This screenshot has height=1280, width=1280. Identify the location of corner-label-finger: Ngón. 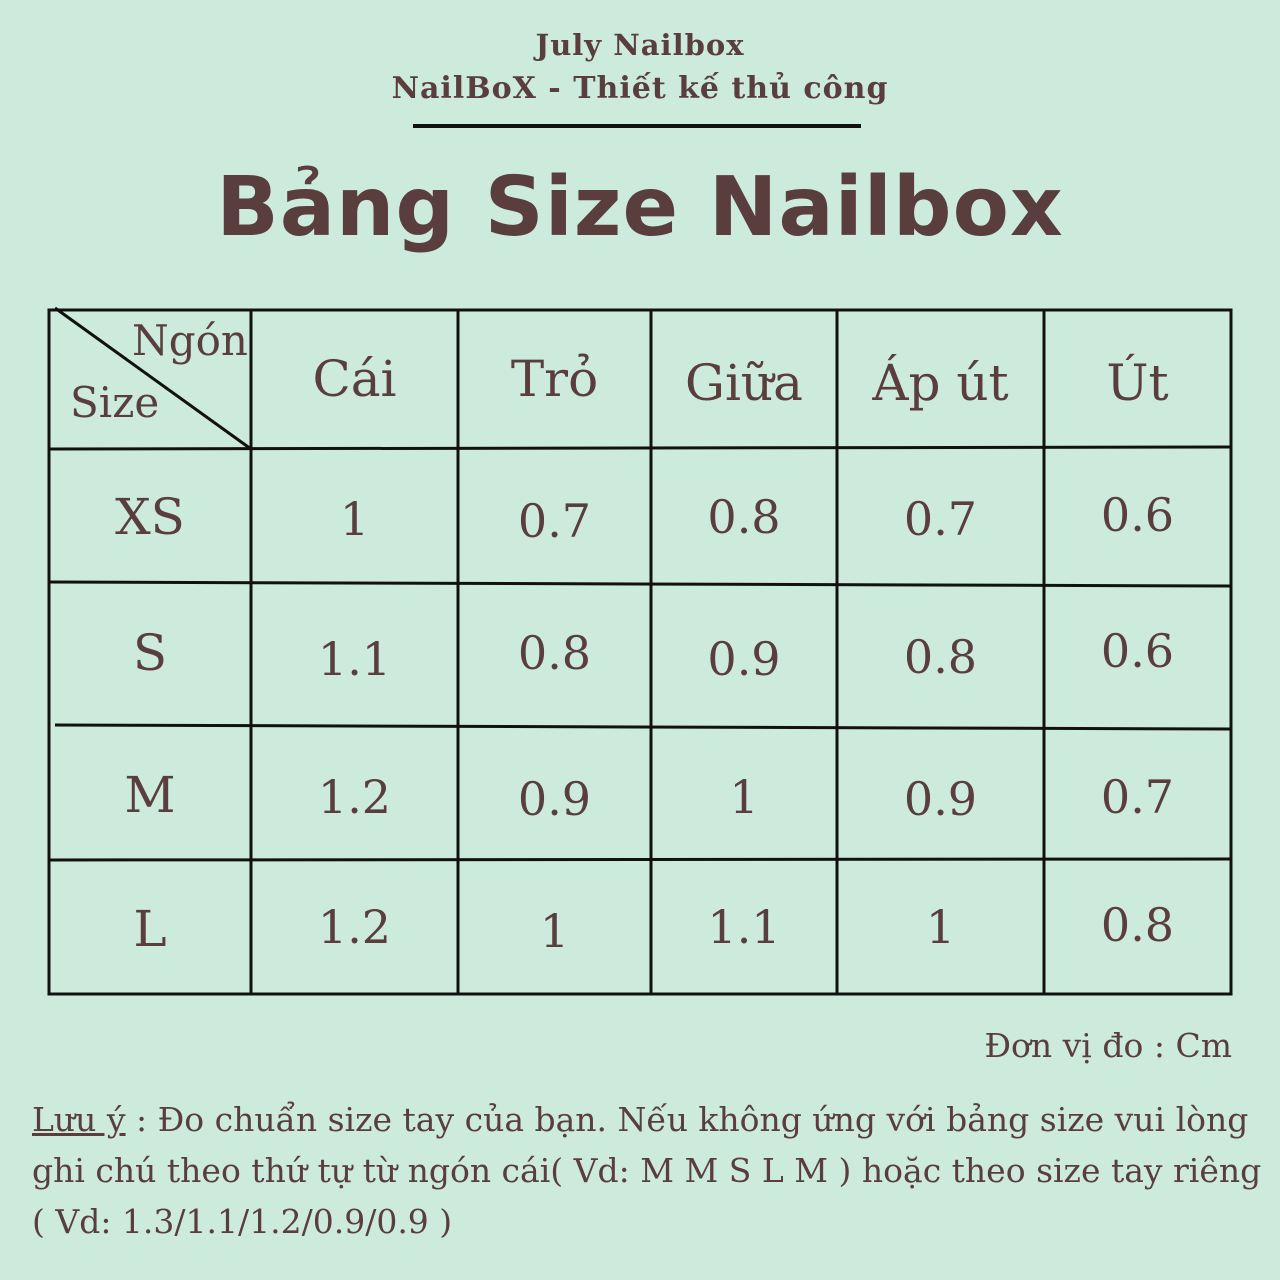
(190, 340).